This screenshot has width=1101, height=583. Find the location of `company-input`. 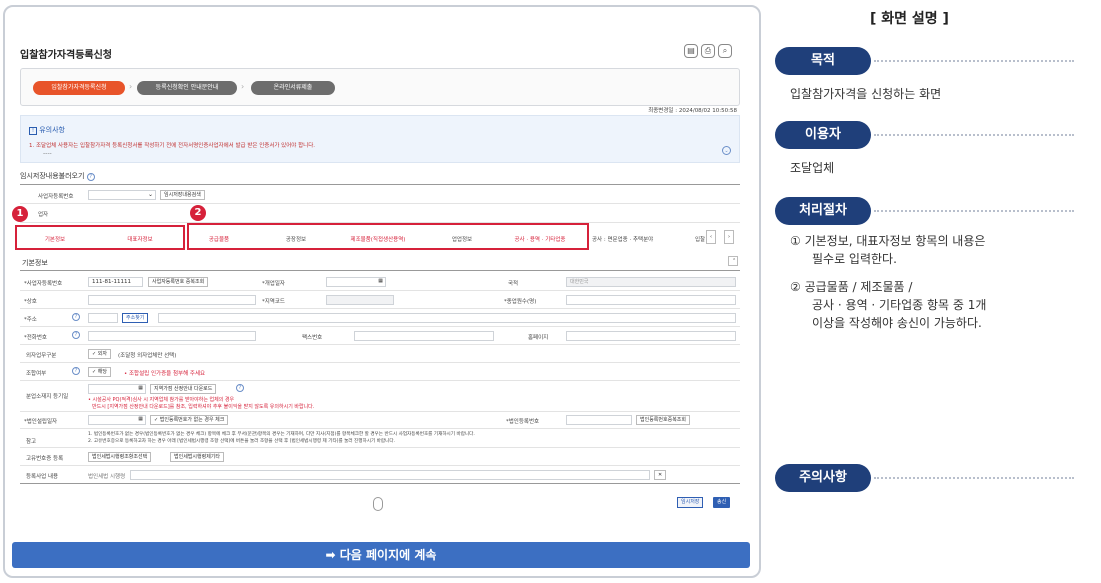

company-input is located at coordinates (172, 300).